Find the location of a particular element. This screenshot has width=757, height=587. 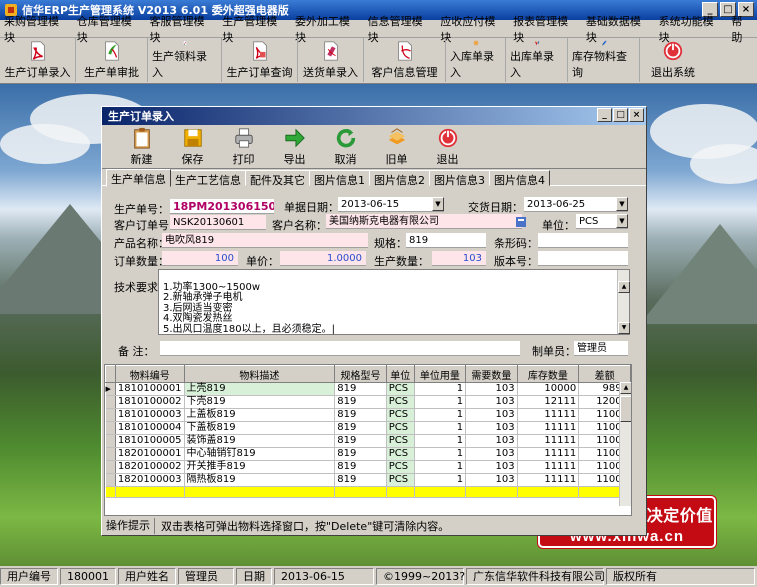

table-row: 1820100002 开关推手819 819 PCS 1 103 11111 11008 is located at coordinates (368, 467).